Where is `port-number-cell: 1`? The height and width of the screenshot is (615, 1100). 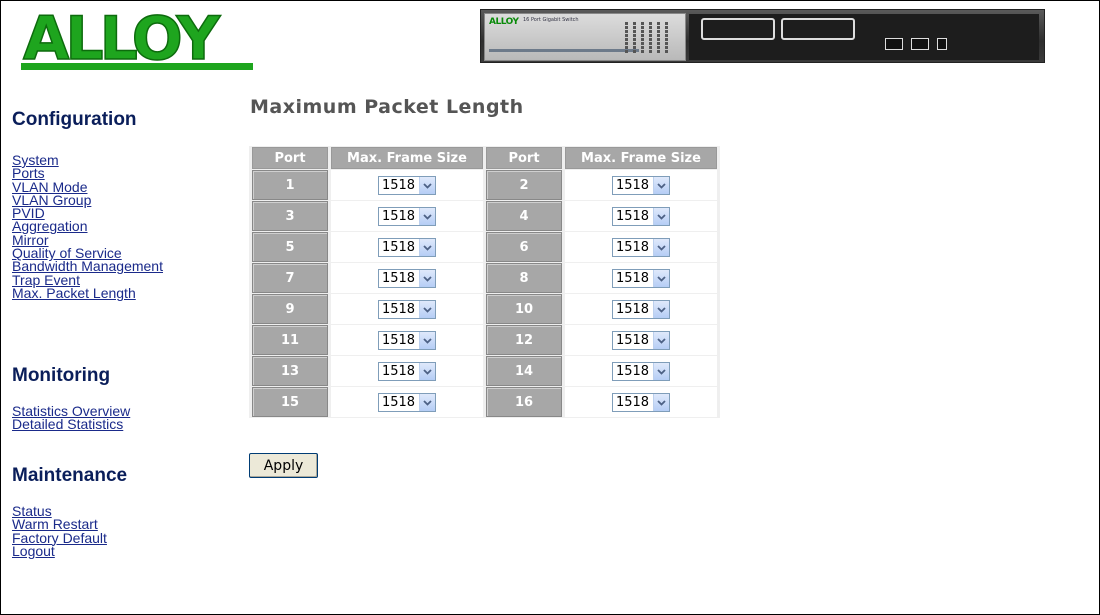
port-number-cell: 1 is located at coordinates (290, 185).